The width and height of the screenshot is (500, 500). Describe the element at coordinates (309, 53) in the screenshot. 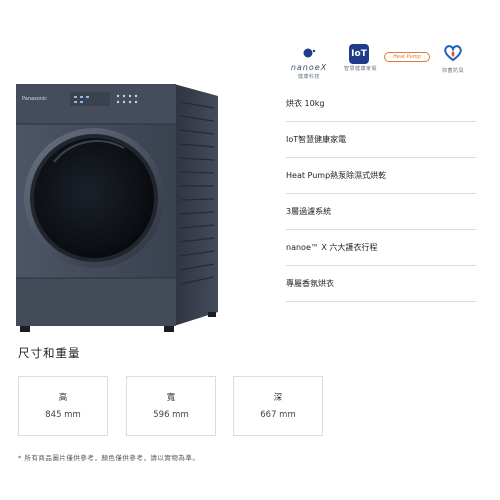

I see `nanoe-dots-icon` at that location.